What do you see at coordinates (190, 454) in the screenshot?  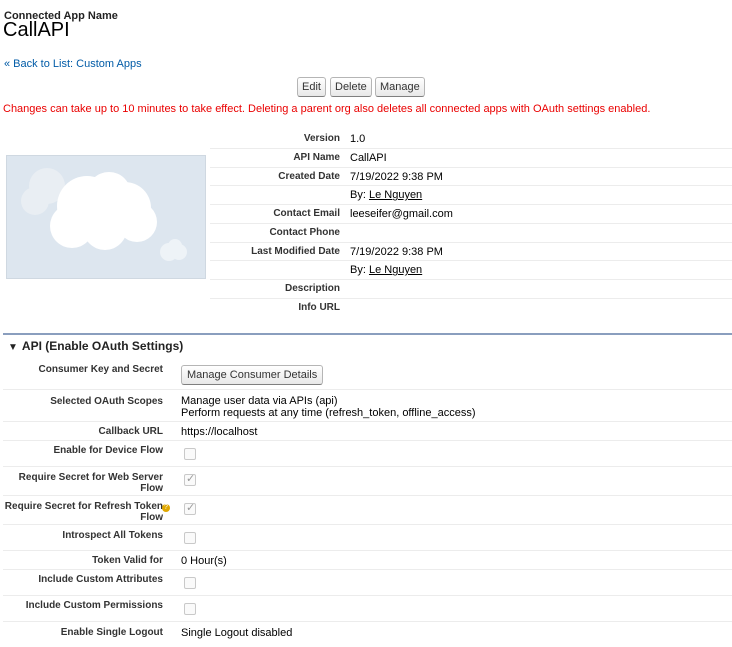 I see `device-flow-checkbox` at bounding box center [190, 454].